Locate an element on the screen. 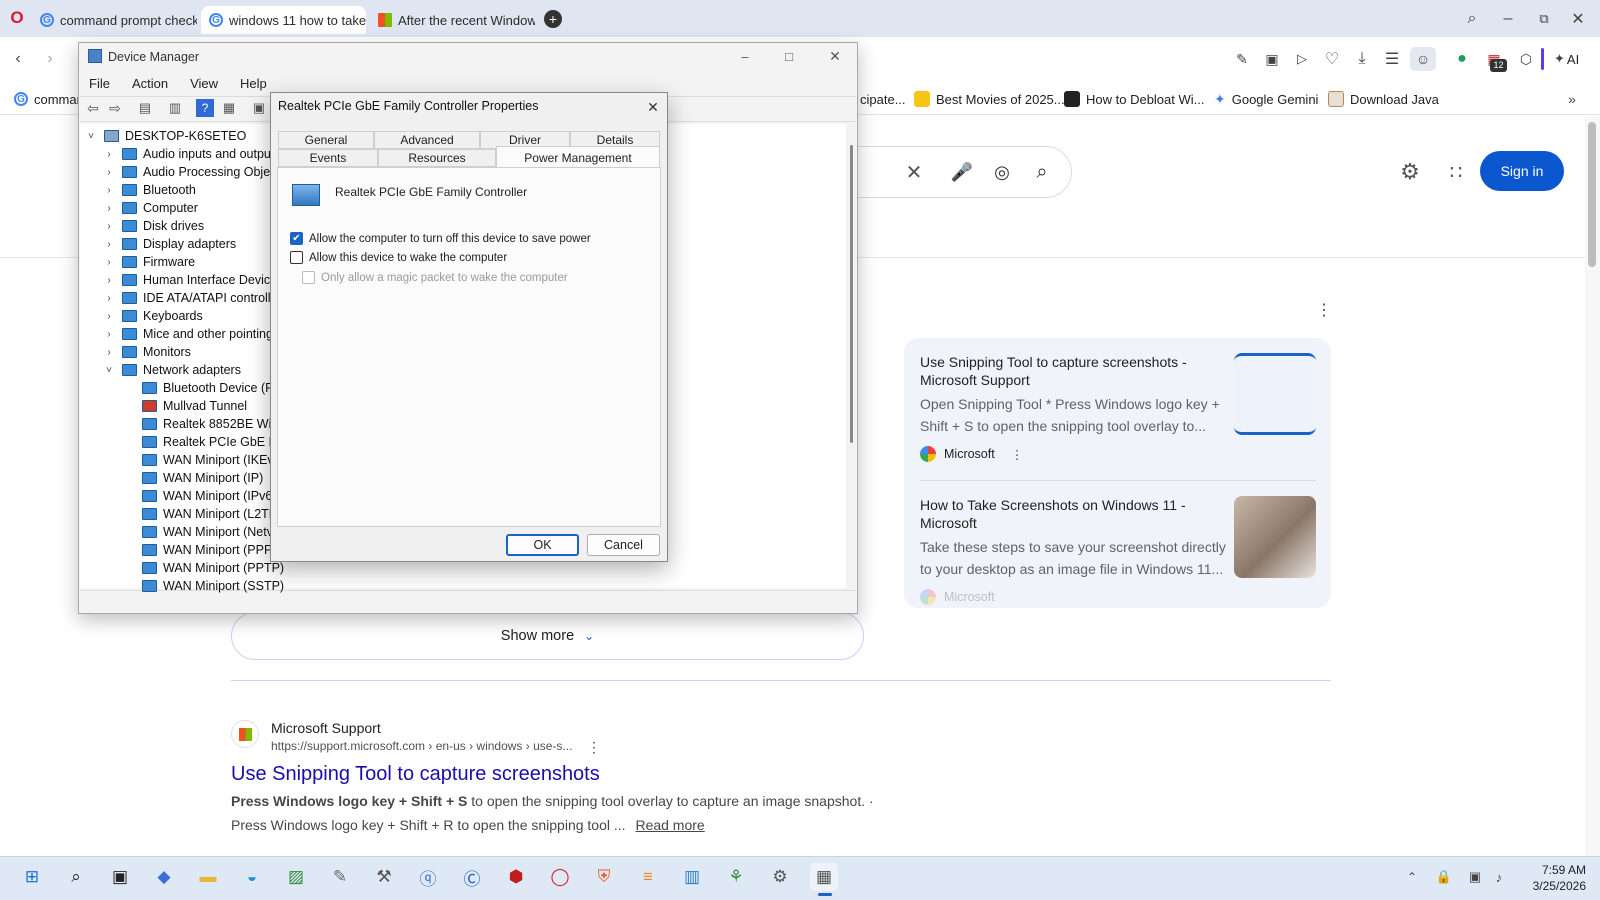 The width and height of the screenshot is (1600, 900). back-icon: ‹ is located at coordinates (18, 59).